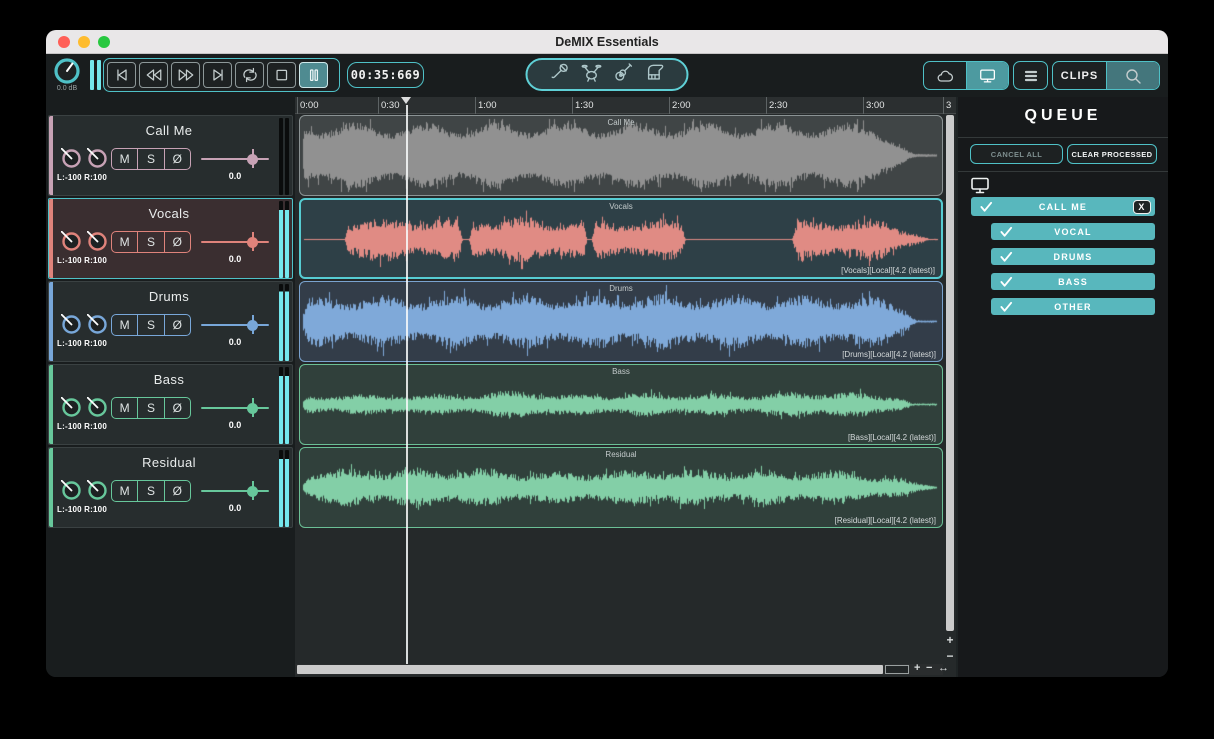 Image resolution: width=1214 pixels, height=739 pixels. What do you see at coordinates (621, 487) in the screenshot?
I see `audio-clip-residual: Residual [Residual][Local][4.2 (latest)]` at bounding box center [621, 487].